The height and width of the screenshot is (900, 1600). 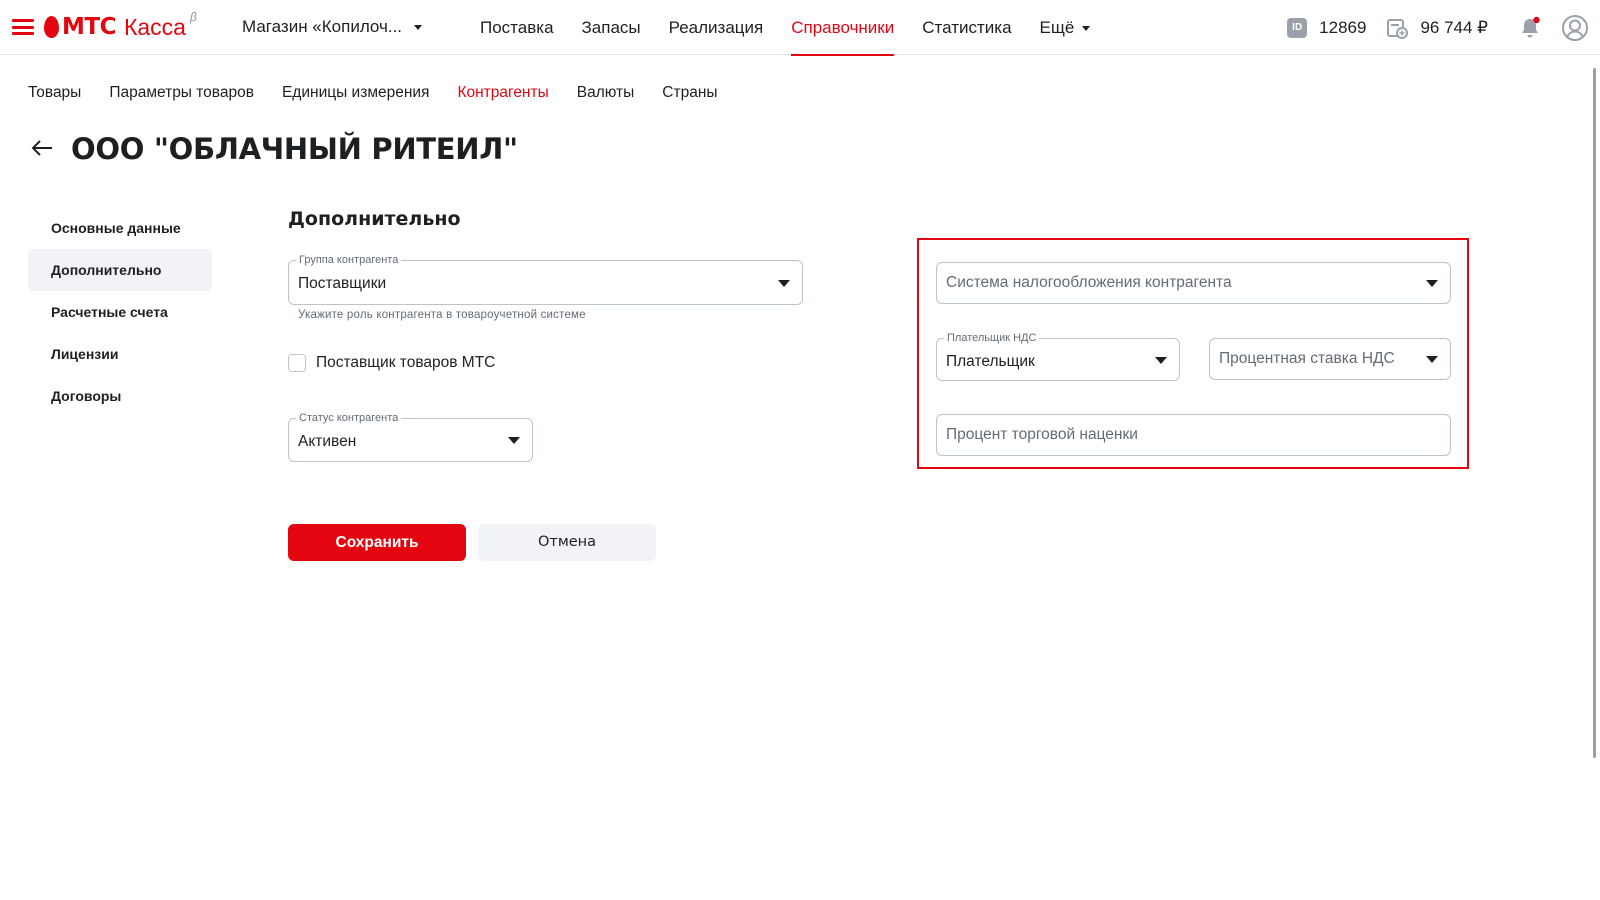 I want to click on field-value: Поставщики, so click(x=342, y=283).